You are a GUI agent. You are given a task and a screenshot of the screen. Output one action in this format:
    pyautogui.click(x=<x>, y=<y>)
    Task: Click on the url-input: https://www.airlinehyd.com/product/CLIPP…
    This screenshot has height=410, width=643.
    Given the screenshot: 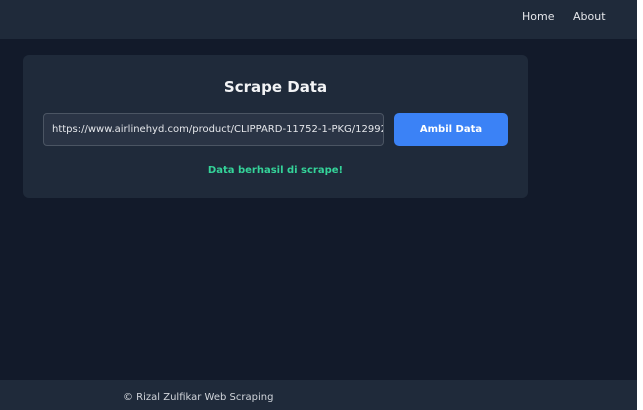 What is the action you would take?
    pyautogui.click(x=213, y=129)
    